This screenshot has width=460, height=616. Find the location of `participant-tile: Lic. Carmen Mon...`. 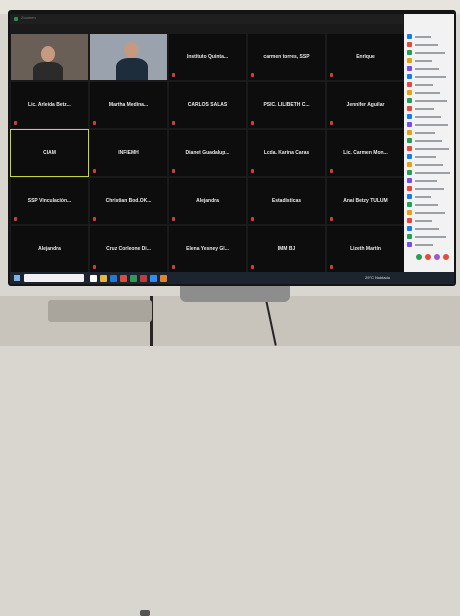

participant-tile: Lic. Carmen Mon... is located at coordinates (365, 153).